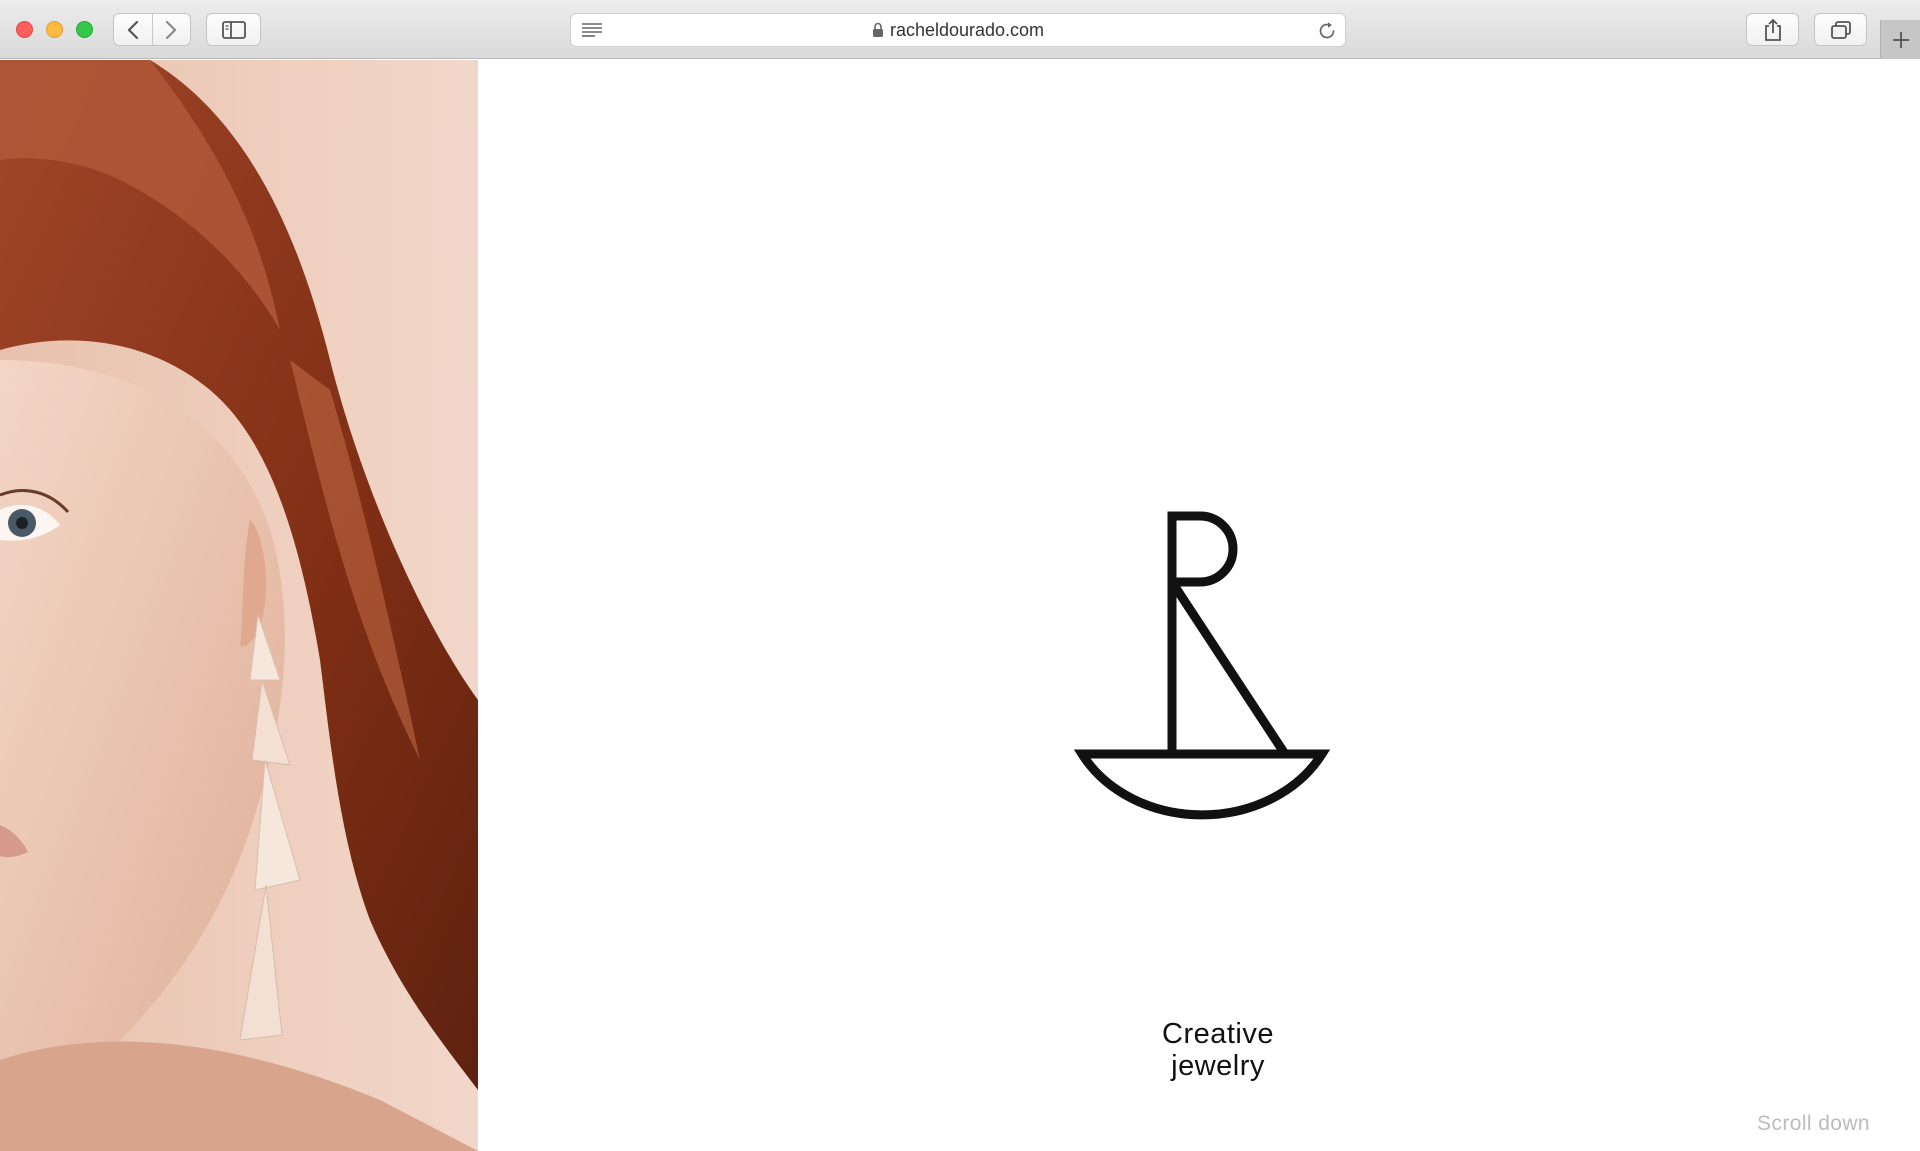 Image resolution: width=1920 pixels, height=1151 pixels. I want to click on share-icon, so click(1772, 29).